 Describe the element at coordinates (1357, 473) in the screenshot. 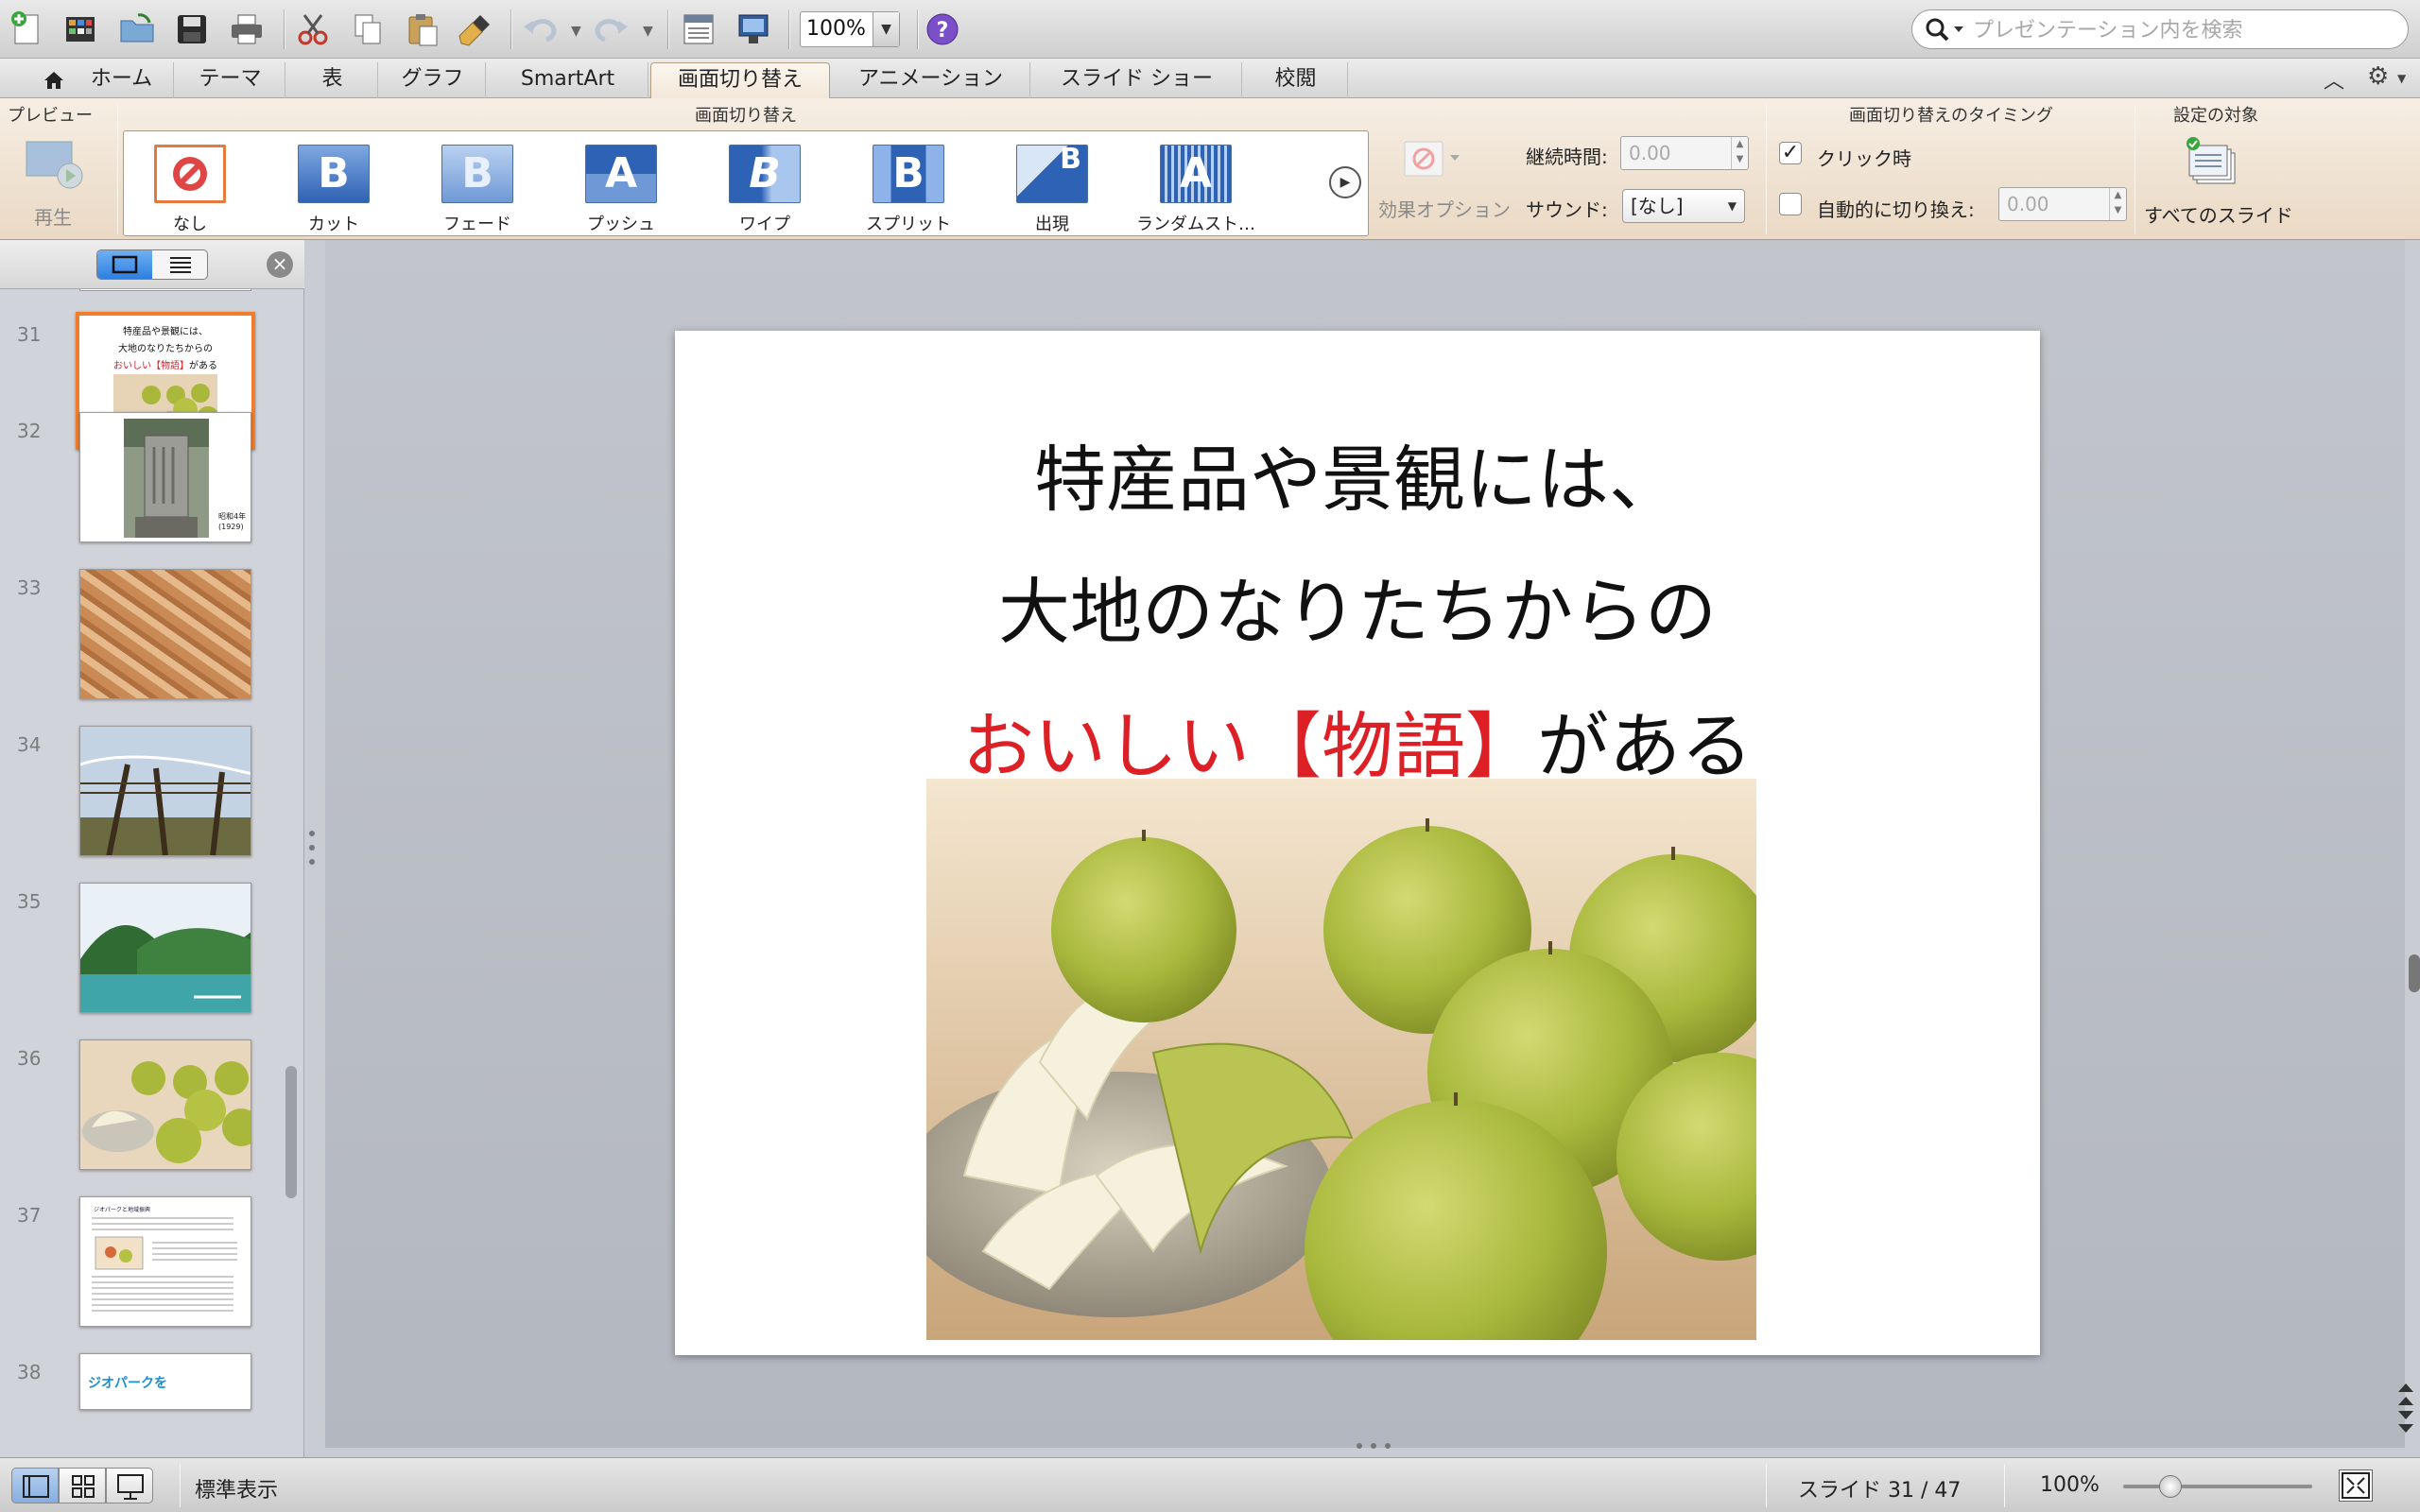

I see `slide-title-line-1: 特産品や景観には、` at that location.